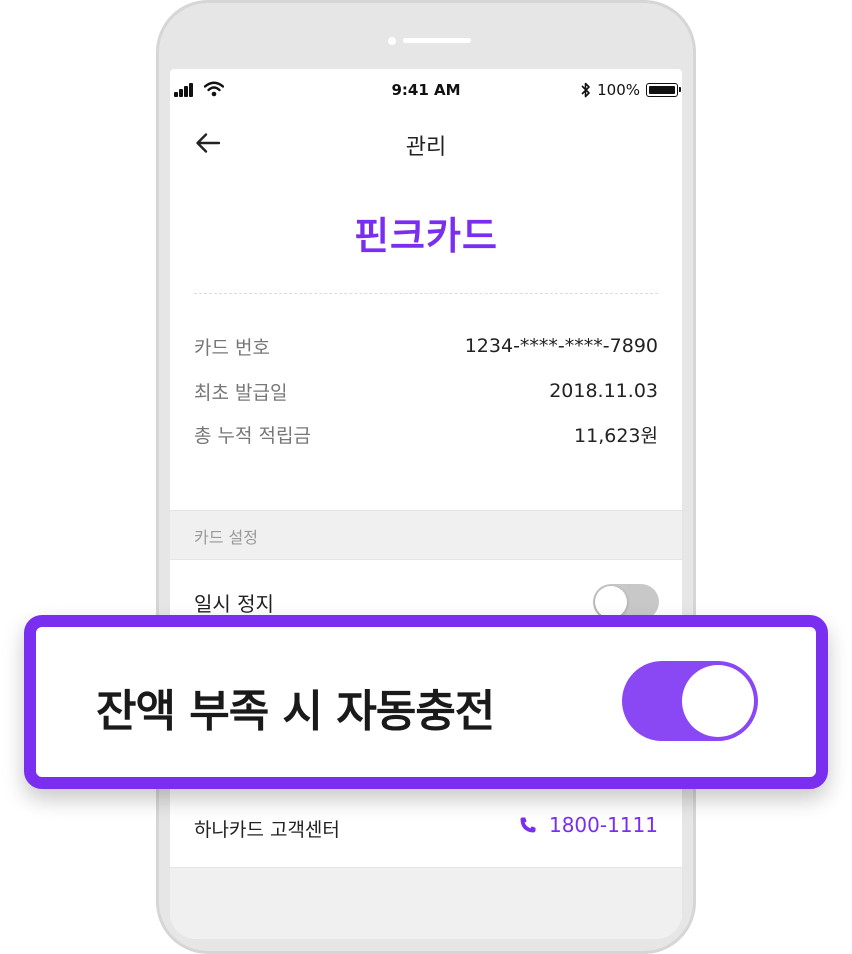 The image size is (852, 954). I want to click on pause-label: 일시 정지, so click(234, 604).